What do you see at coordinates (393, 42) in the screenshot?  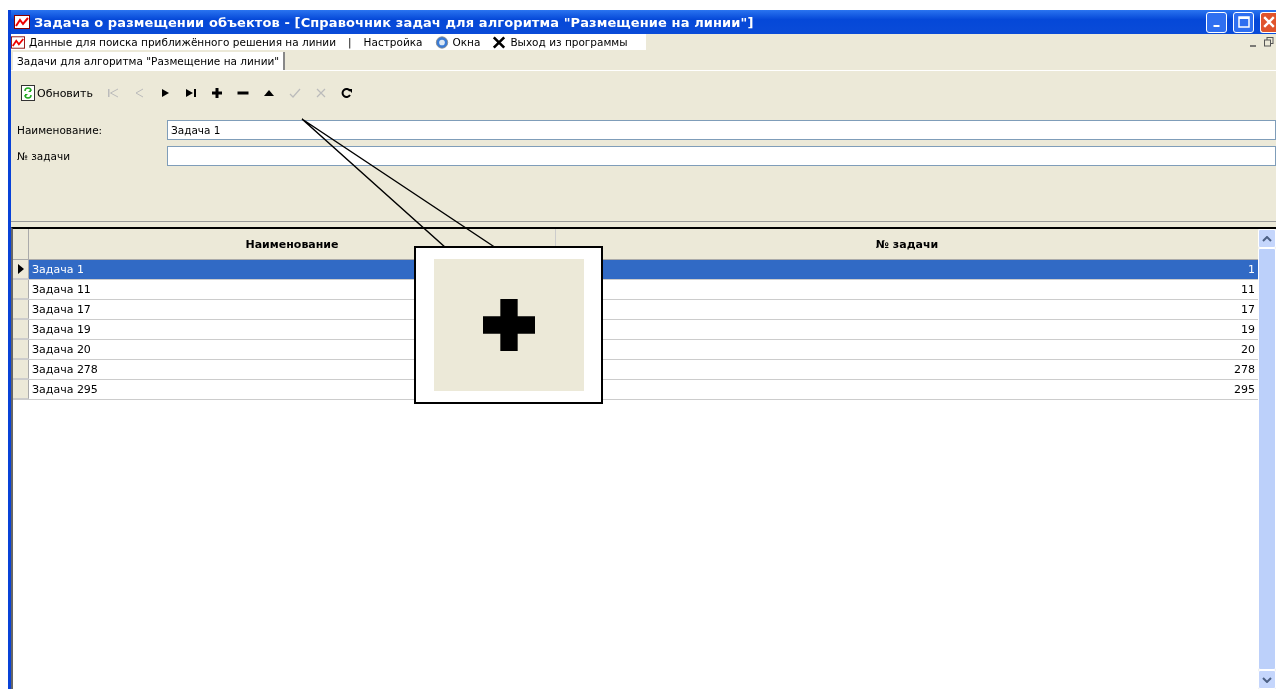 I see `menu-item: Настройка` at bounding box center [393, 42].